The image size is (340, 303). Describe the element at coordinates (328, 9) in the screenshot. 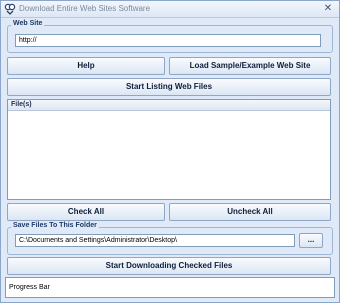

I see `close-icon: ✕` at that location.